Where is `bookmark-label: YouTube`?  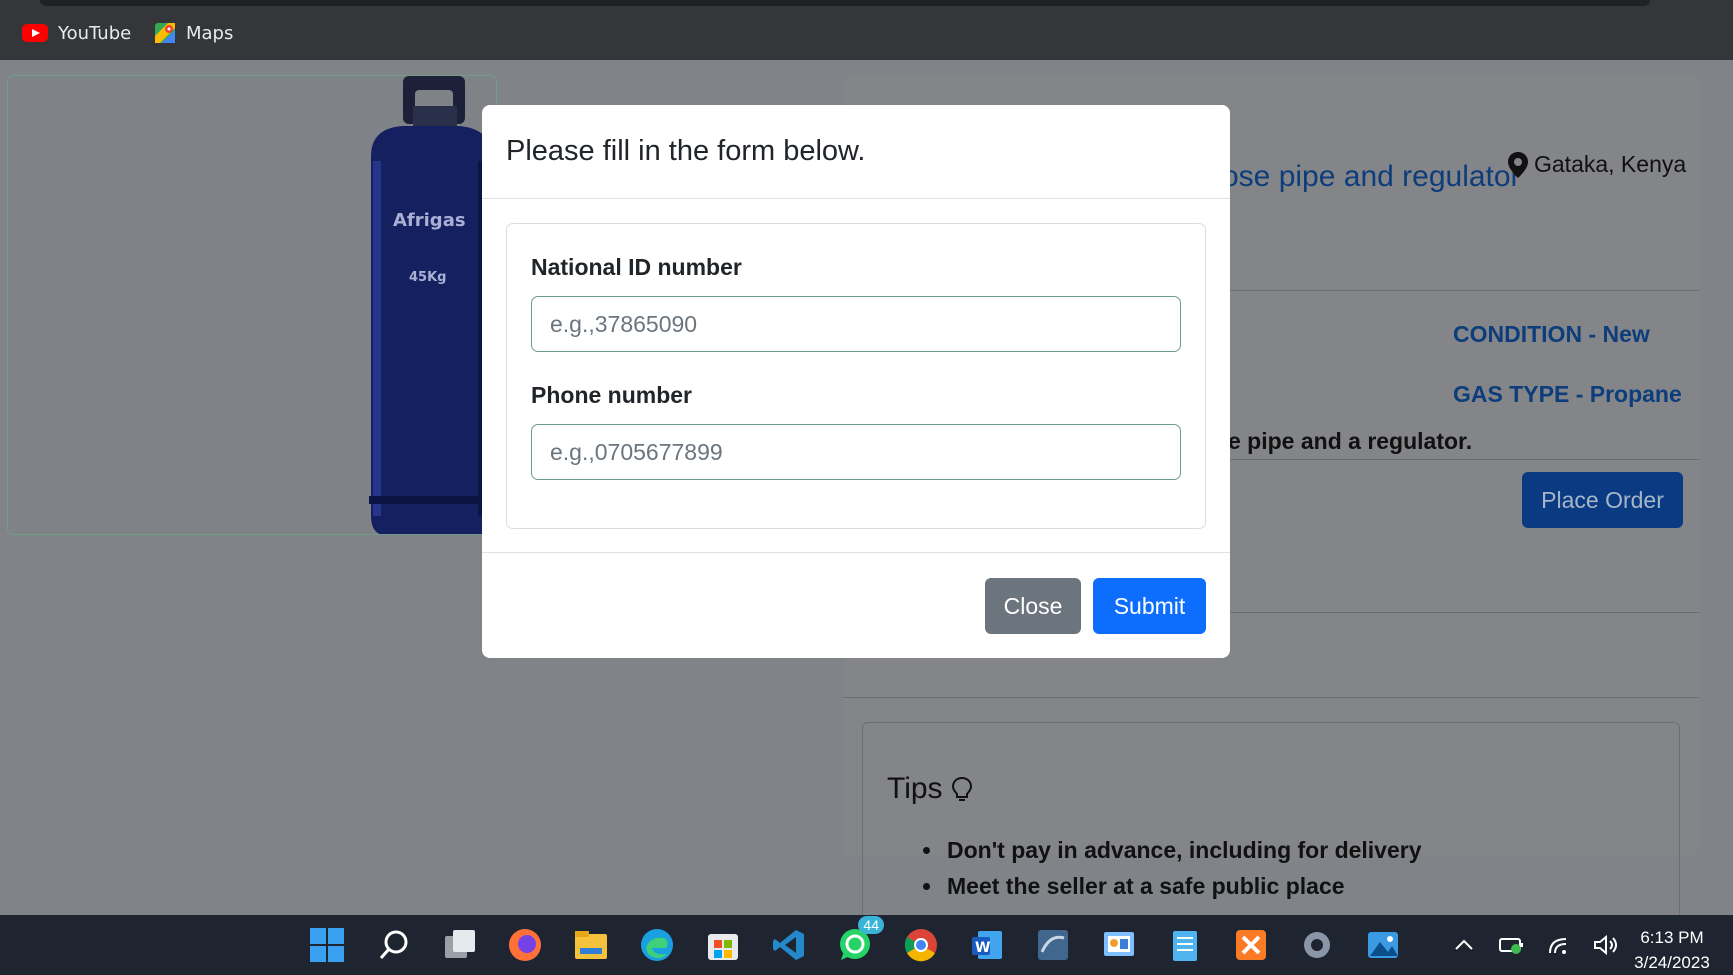
bookmark-label: YouTube is located at coordinates (95, 33).